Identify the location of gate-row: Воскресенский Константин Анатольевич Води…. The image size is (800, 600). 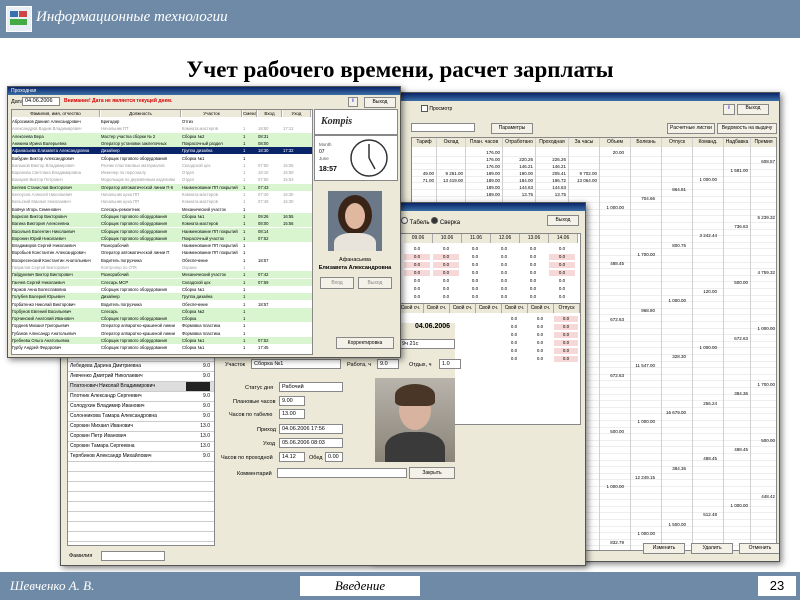
(162, 260).